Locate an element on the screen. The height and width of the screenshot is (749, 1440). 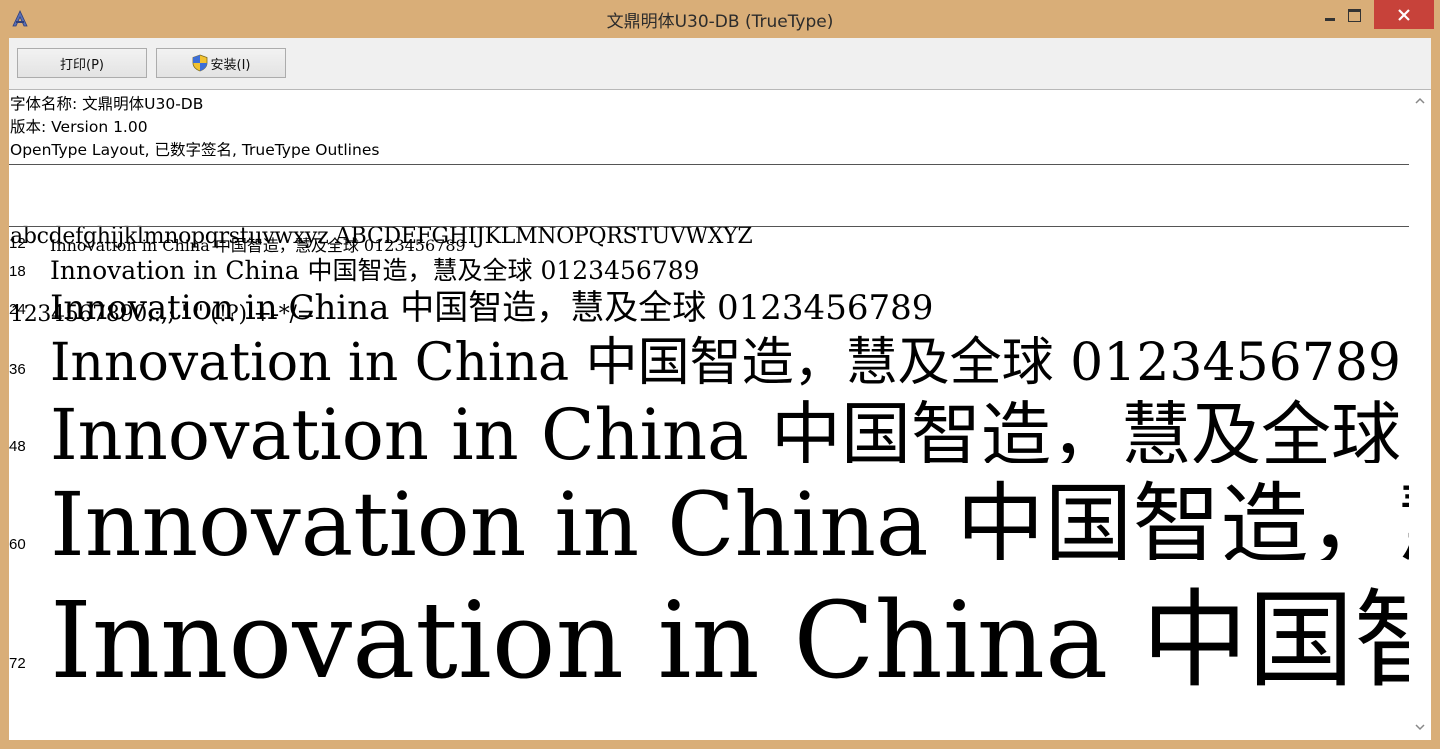
maximize-icon is located at coordinates (1354, 15).